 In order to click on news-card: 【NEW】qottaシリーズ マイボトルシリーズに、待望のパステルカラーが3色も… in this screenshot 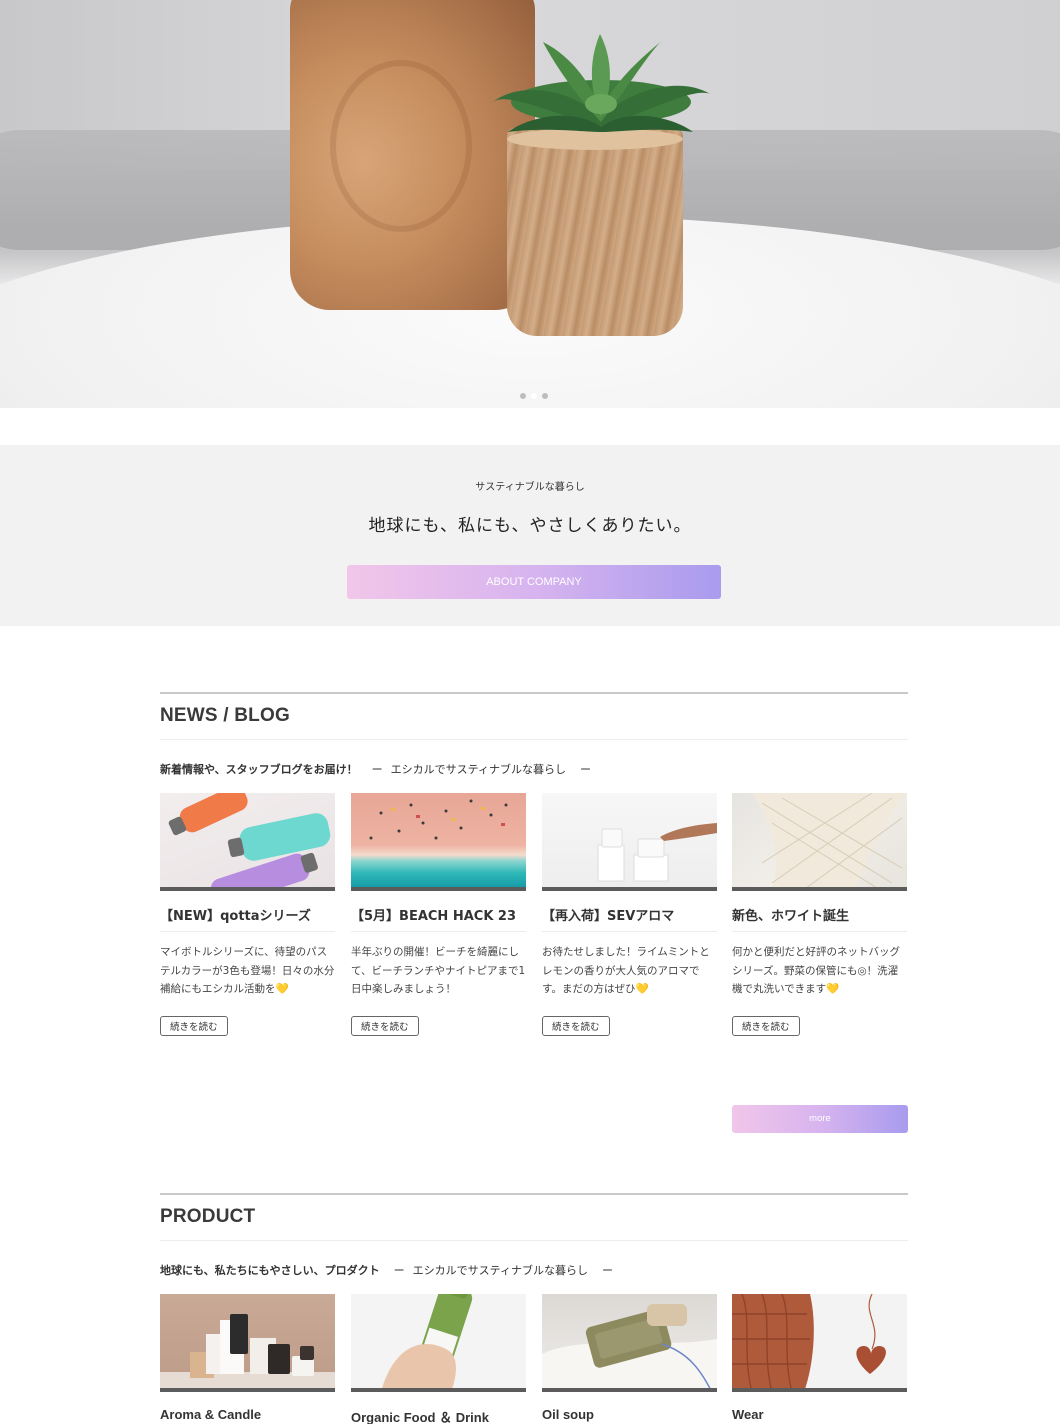, I will do `click(247, 914)`.